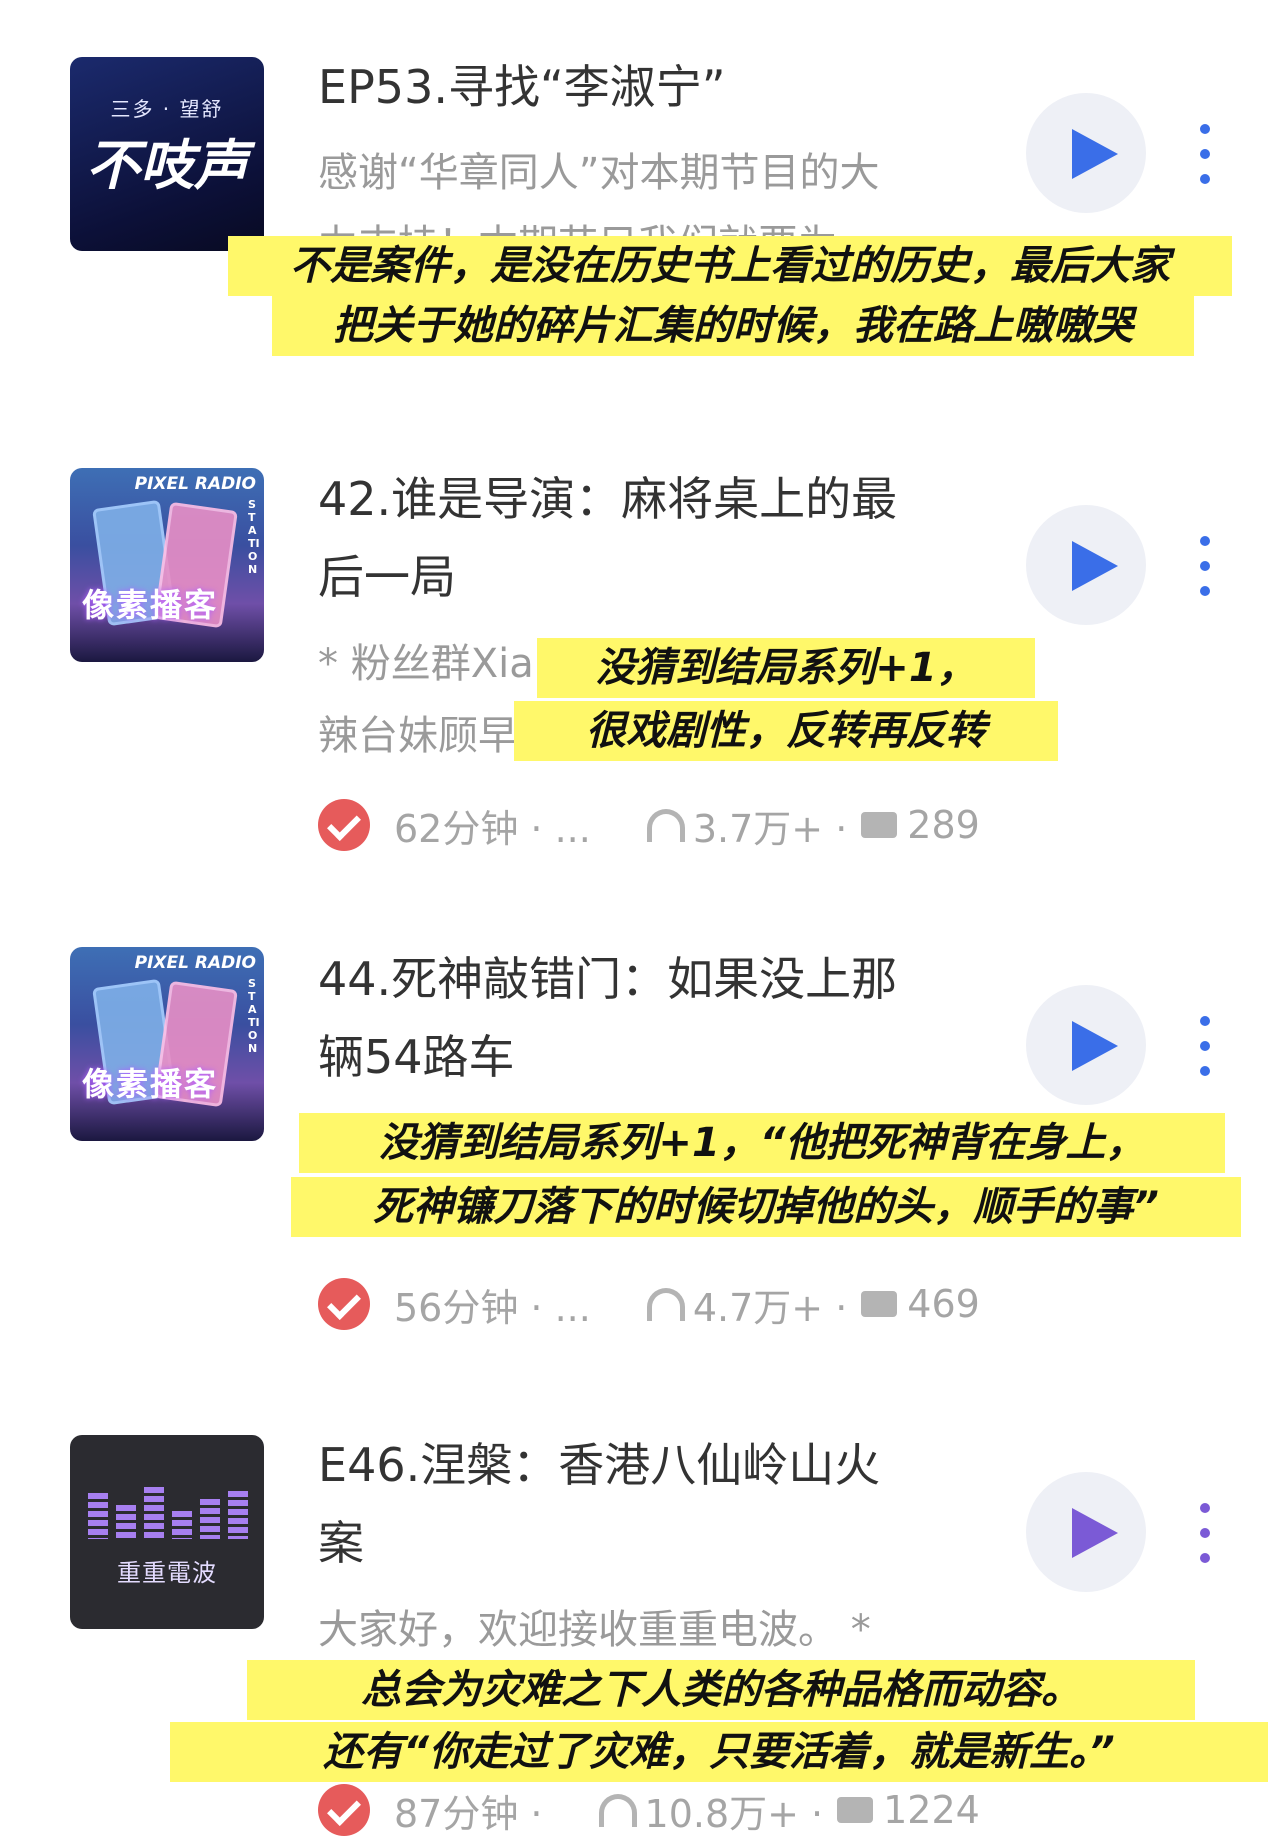  Describe the element at coordinates (658, 1504) in the screenshot. I see `episode-title: E46.涅槃：香港八仙岭山火 案` at that location.